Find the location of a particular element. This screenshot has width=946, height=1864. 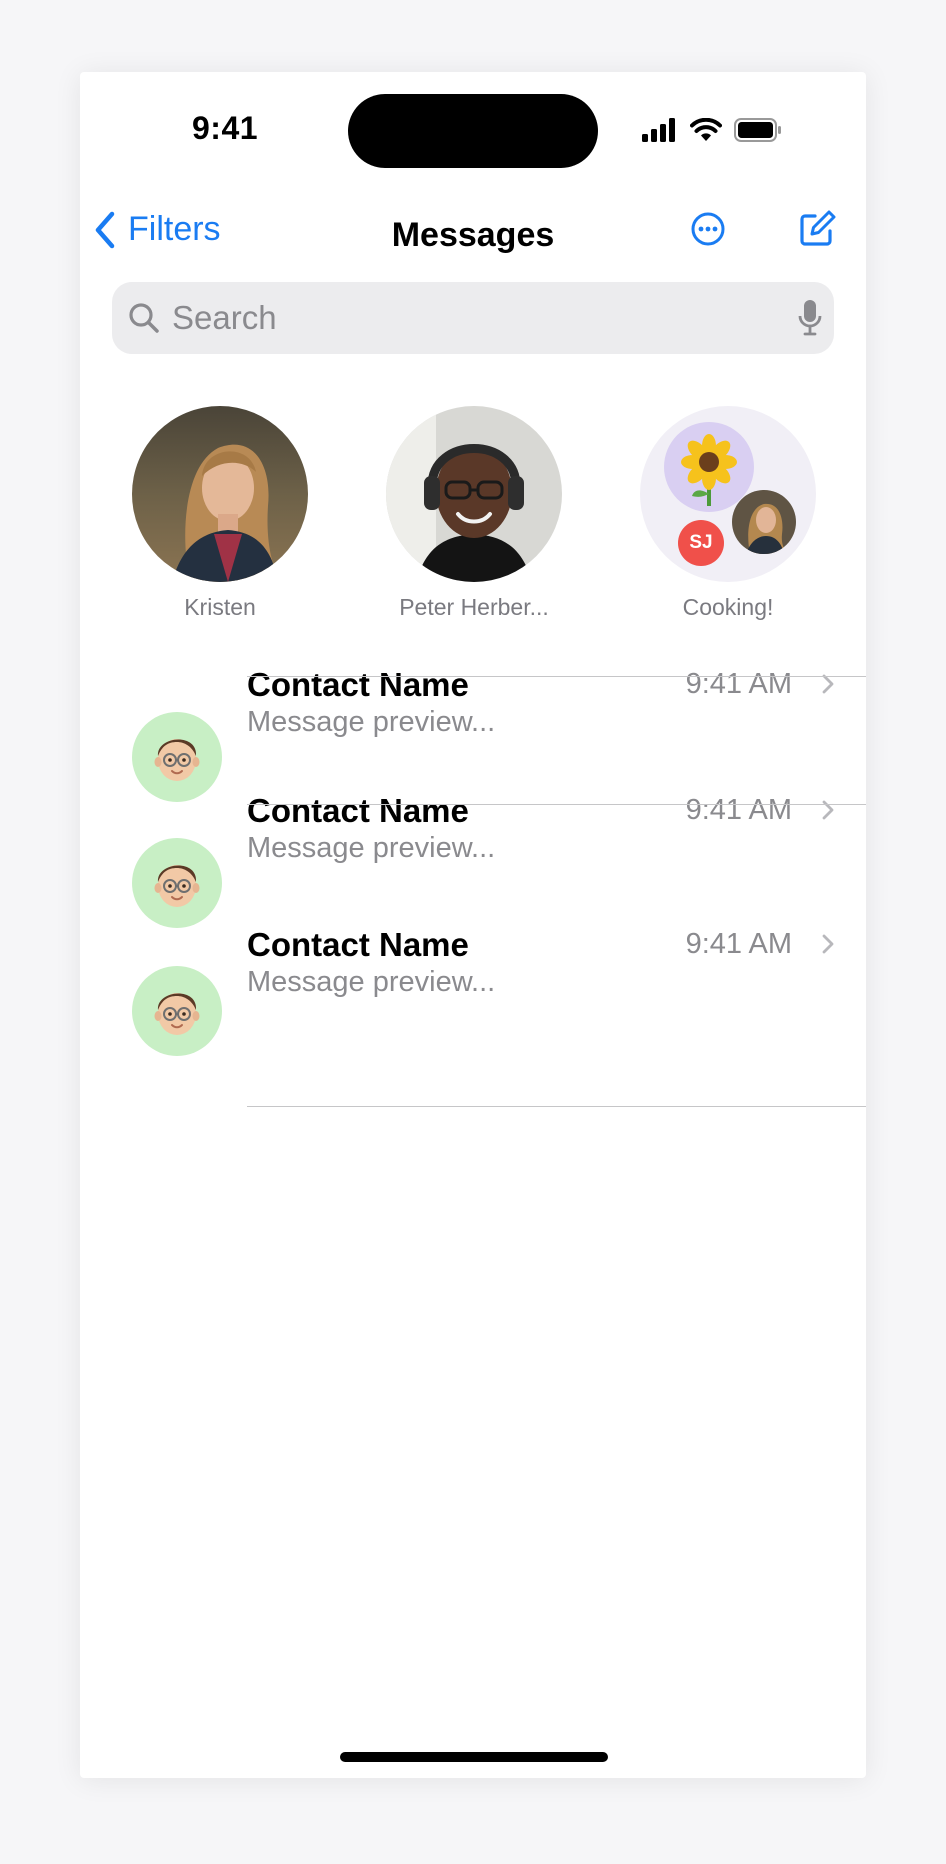

microphone-icon is located at coordinates (810, 318).